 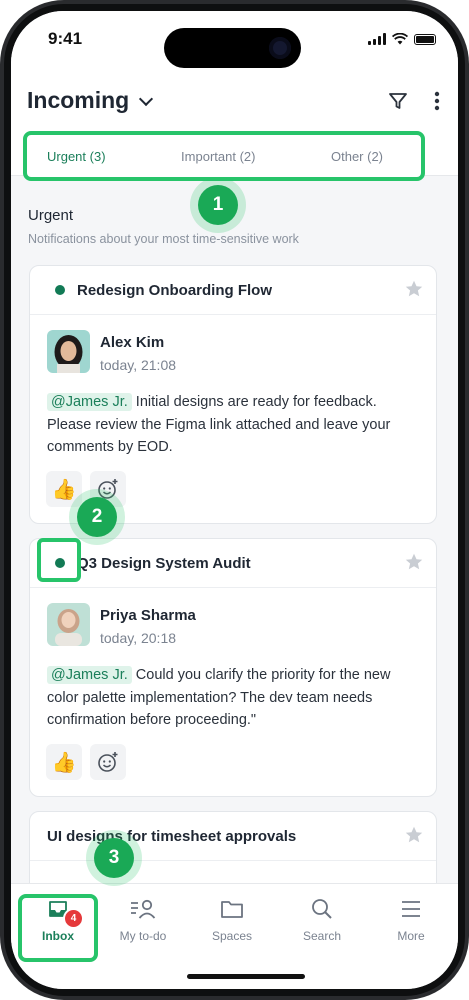 I want to click on nav-item-search: Search, so click(x=322, y=920).